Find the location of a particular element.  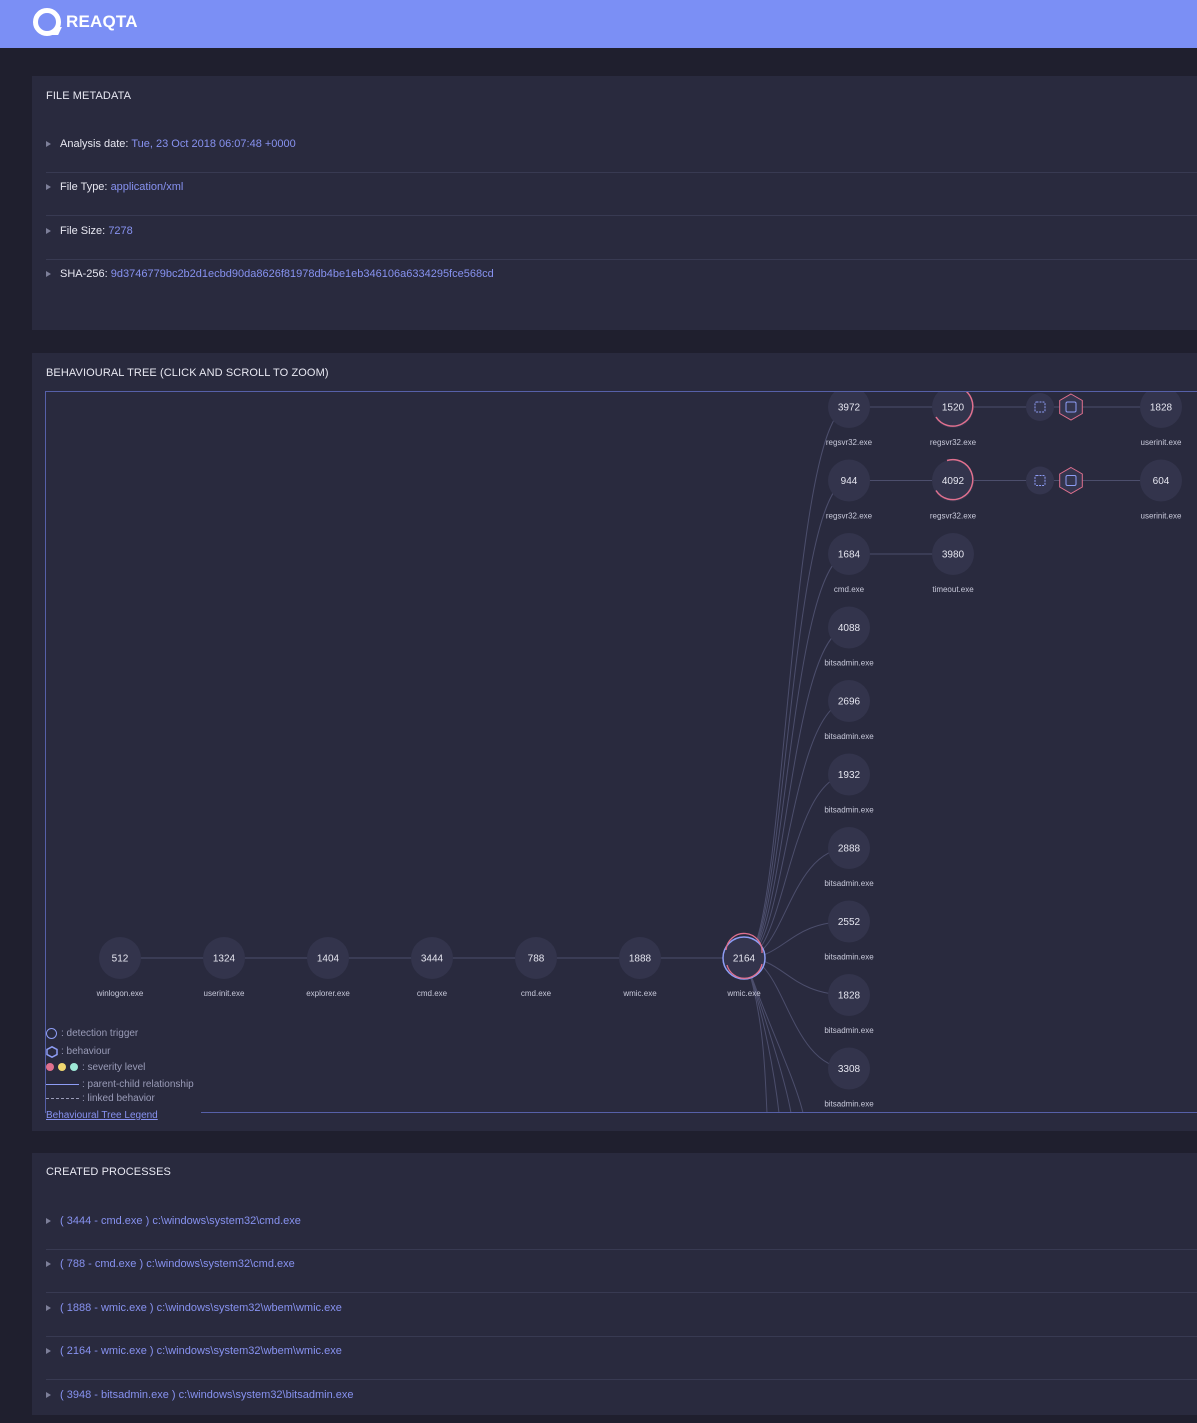

behaviour-hexagon-icon is located at coordinates (52, 1052).